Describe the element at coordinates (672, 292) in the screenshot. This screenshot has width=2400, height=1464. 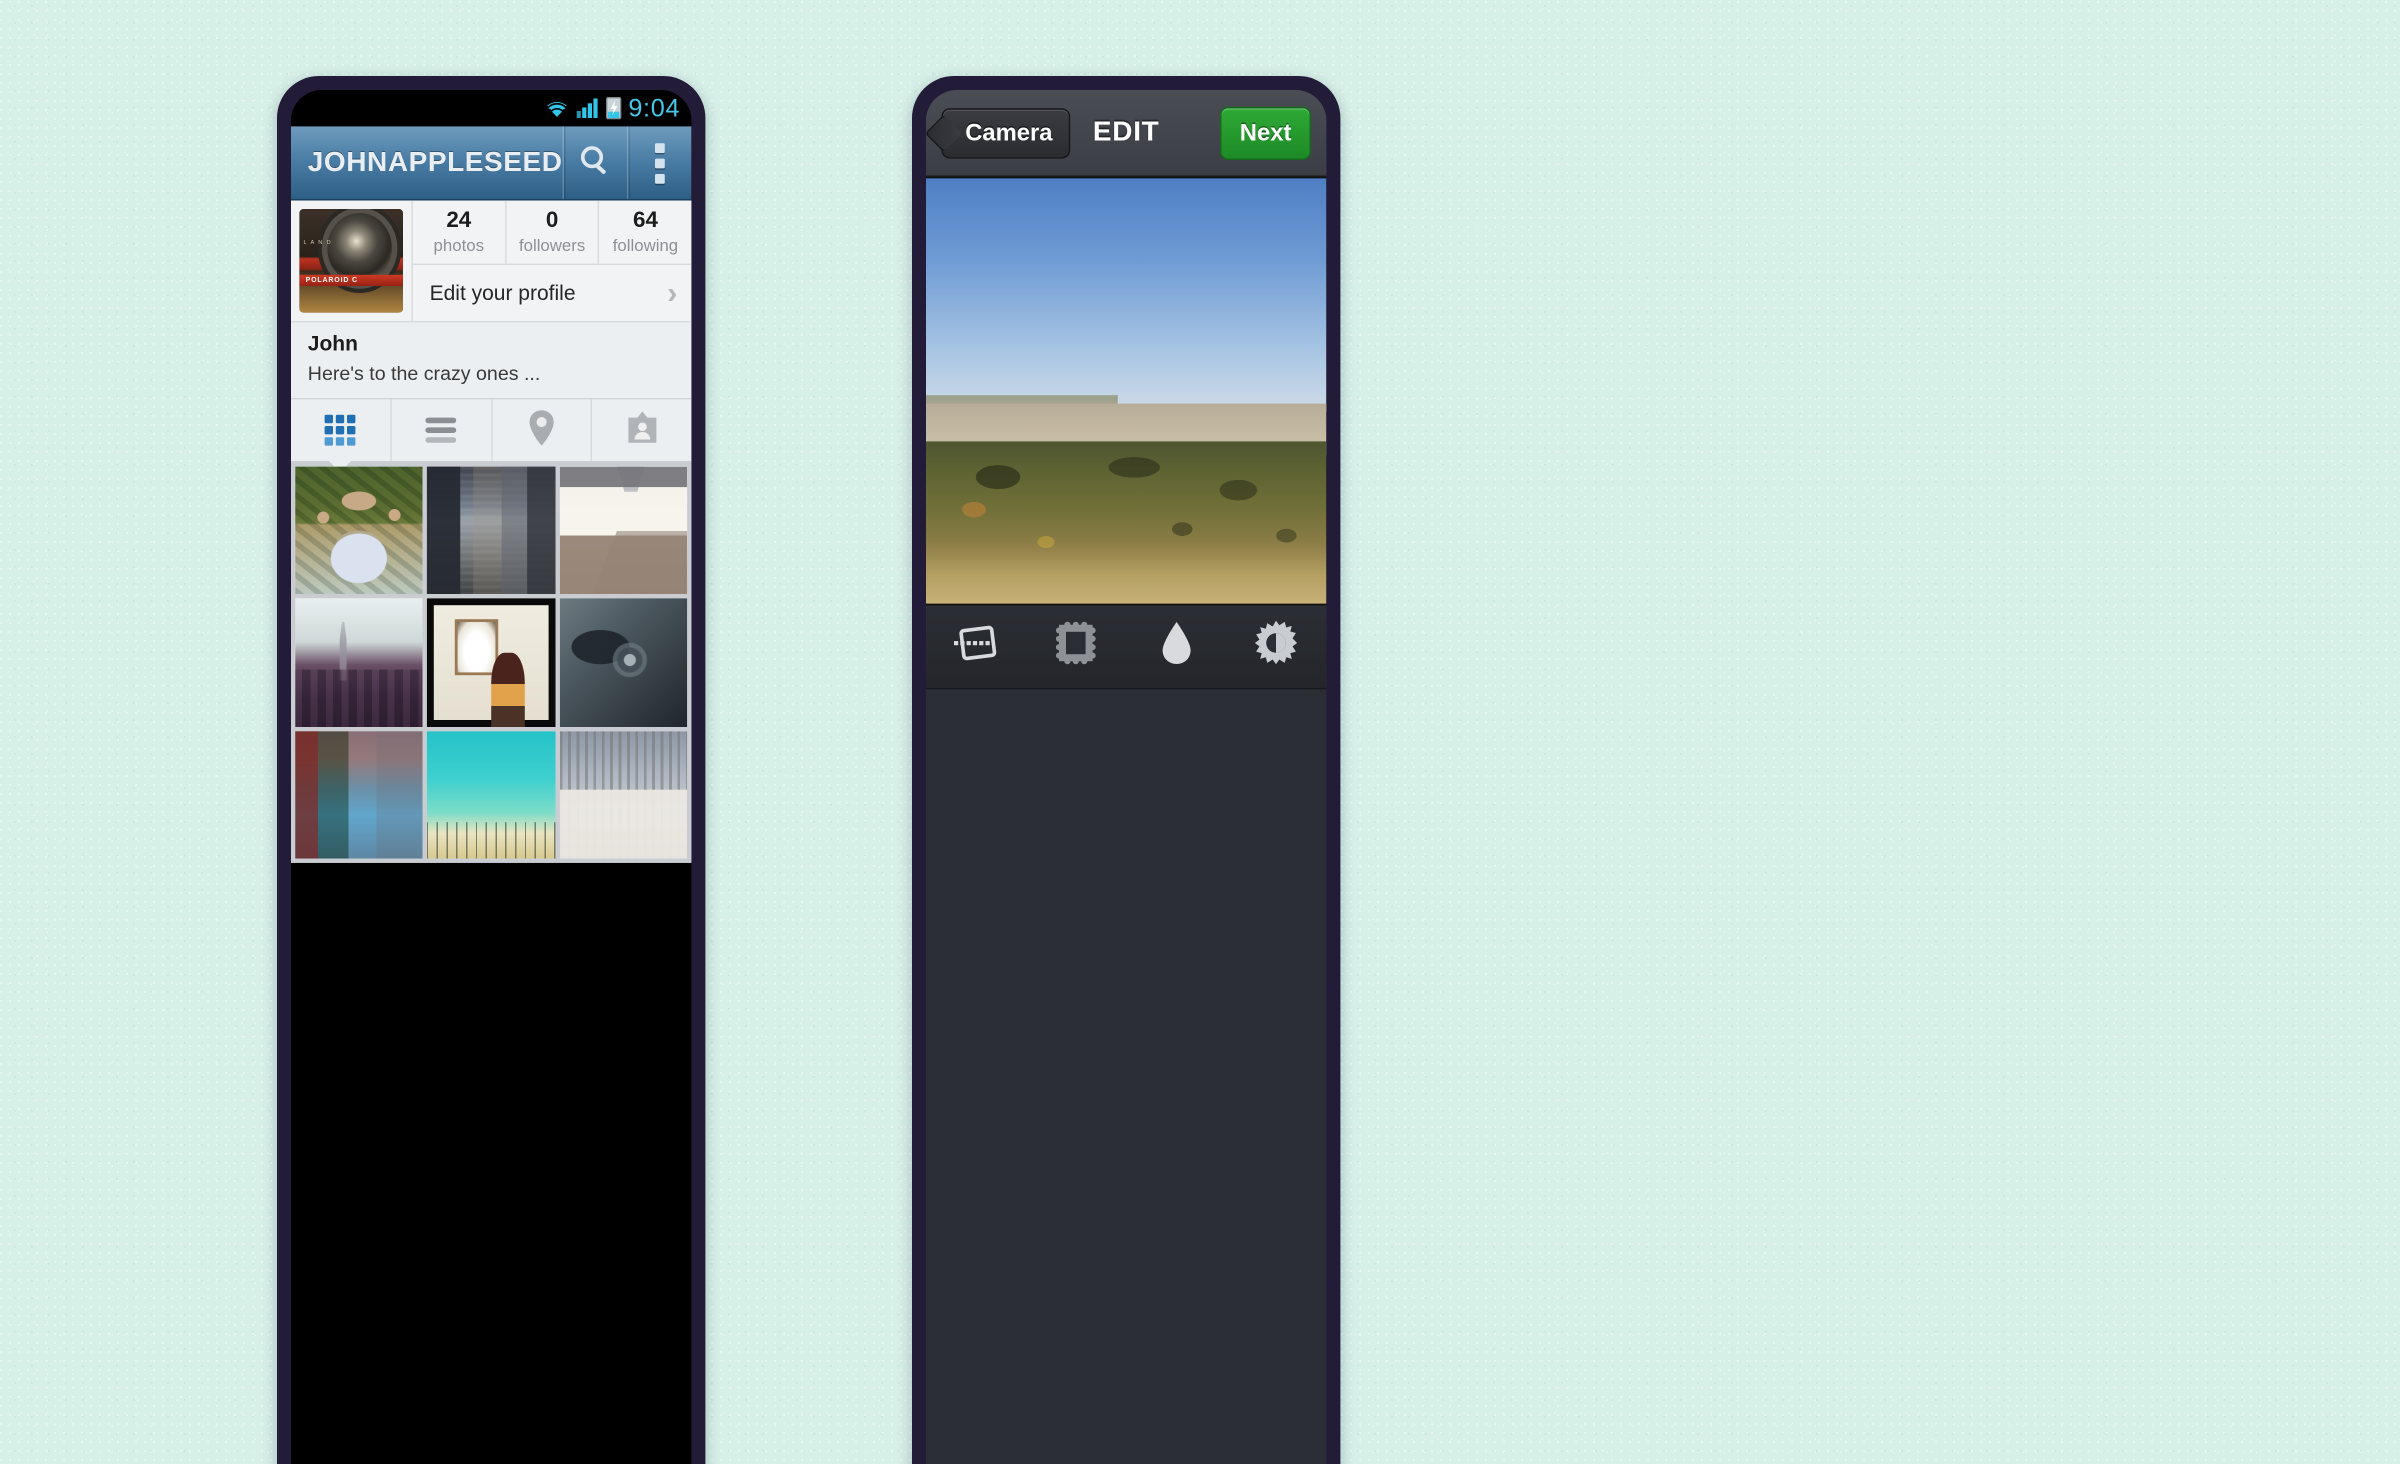
I see `chevron-right-icon: ›` at that location.